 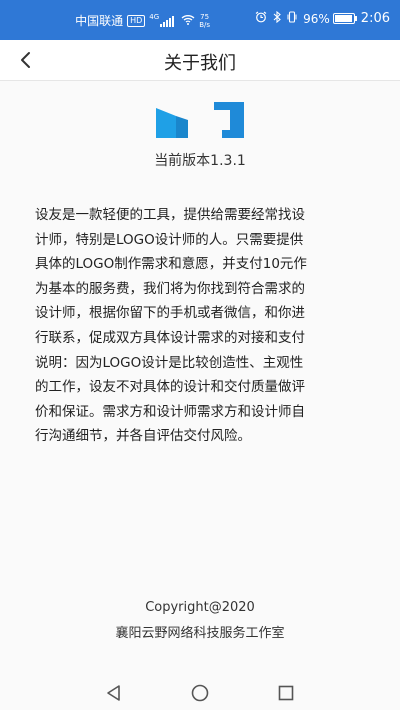 I want to click on vibrate-icon, so click(x=292, y=18).